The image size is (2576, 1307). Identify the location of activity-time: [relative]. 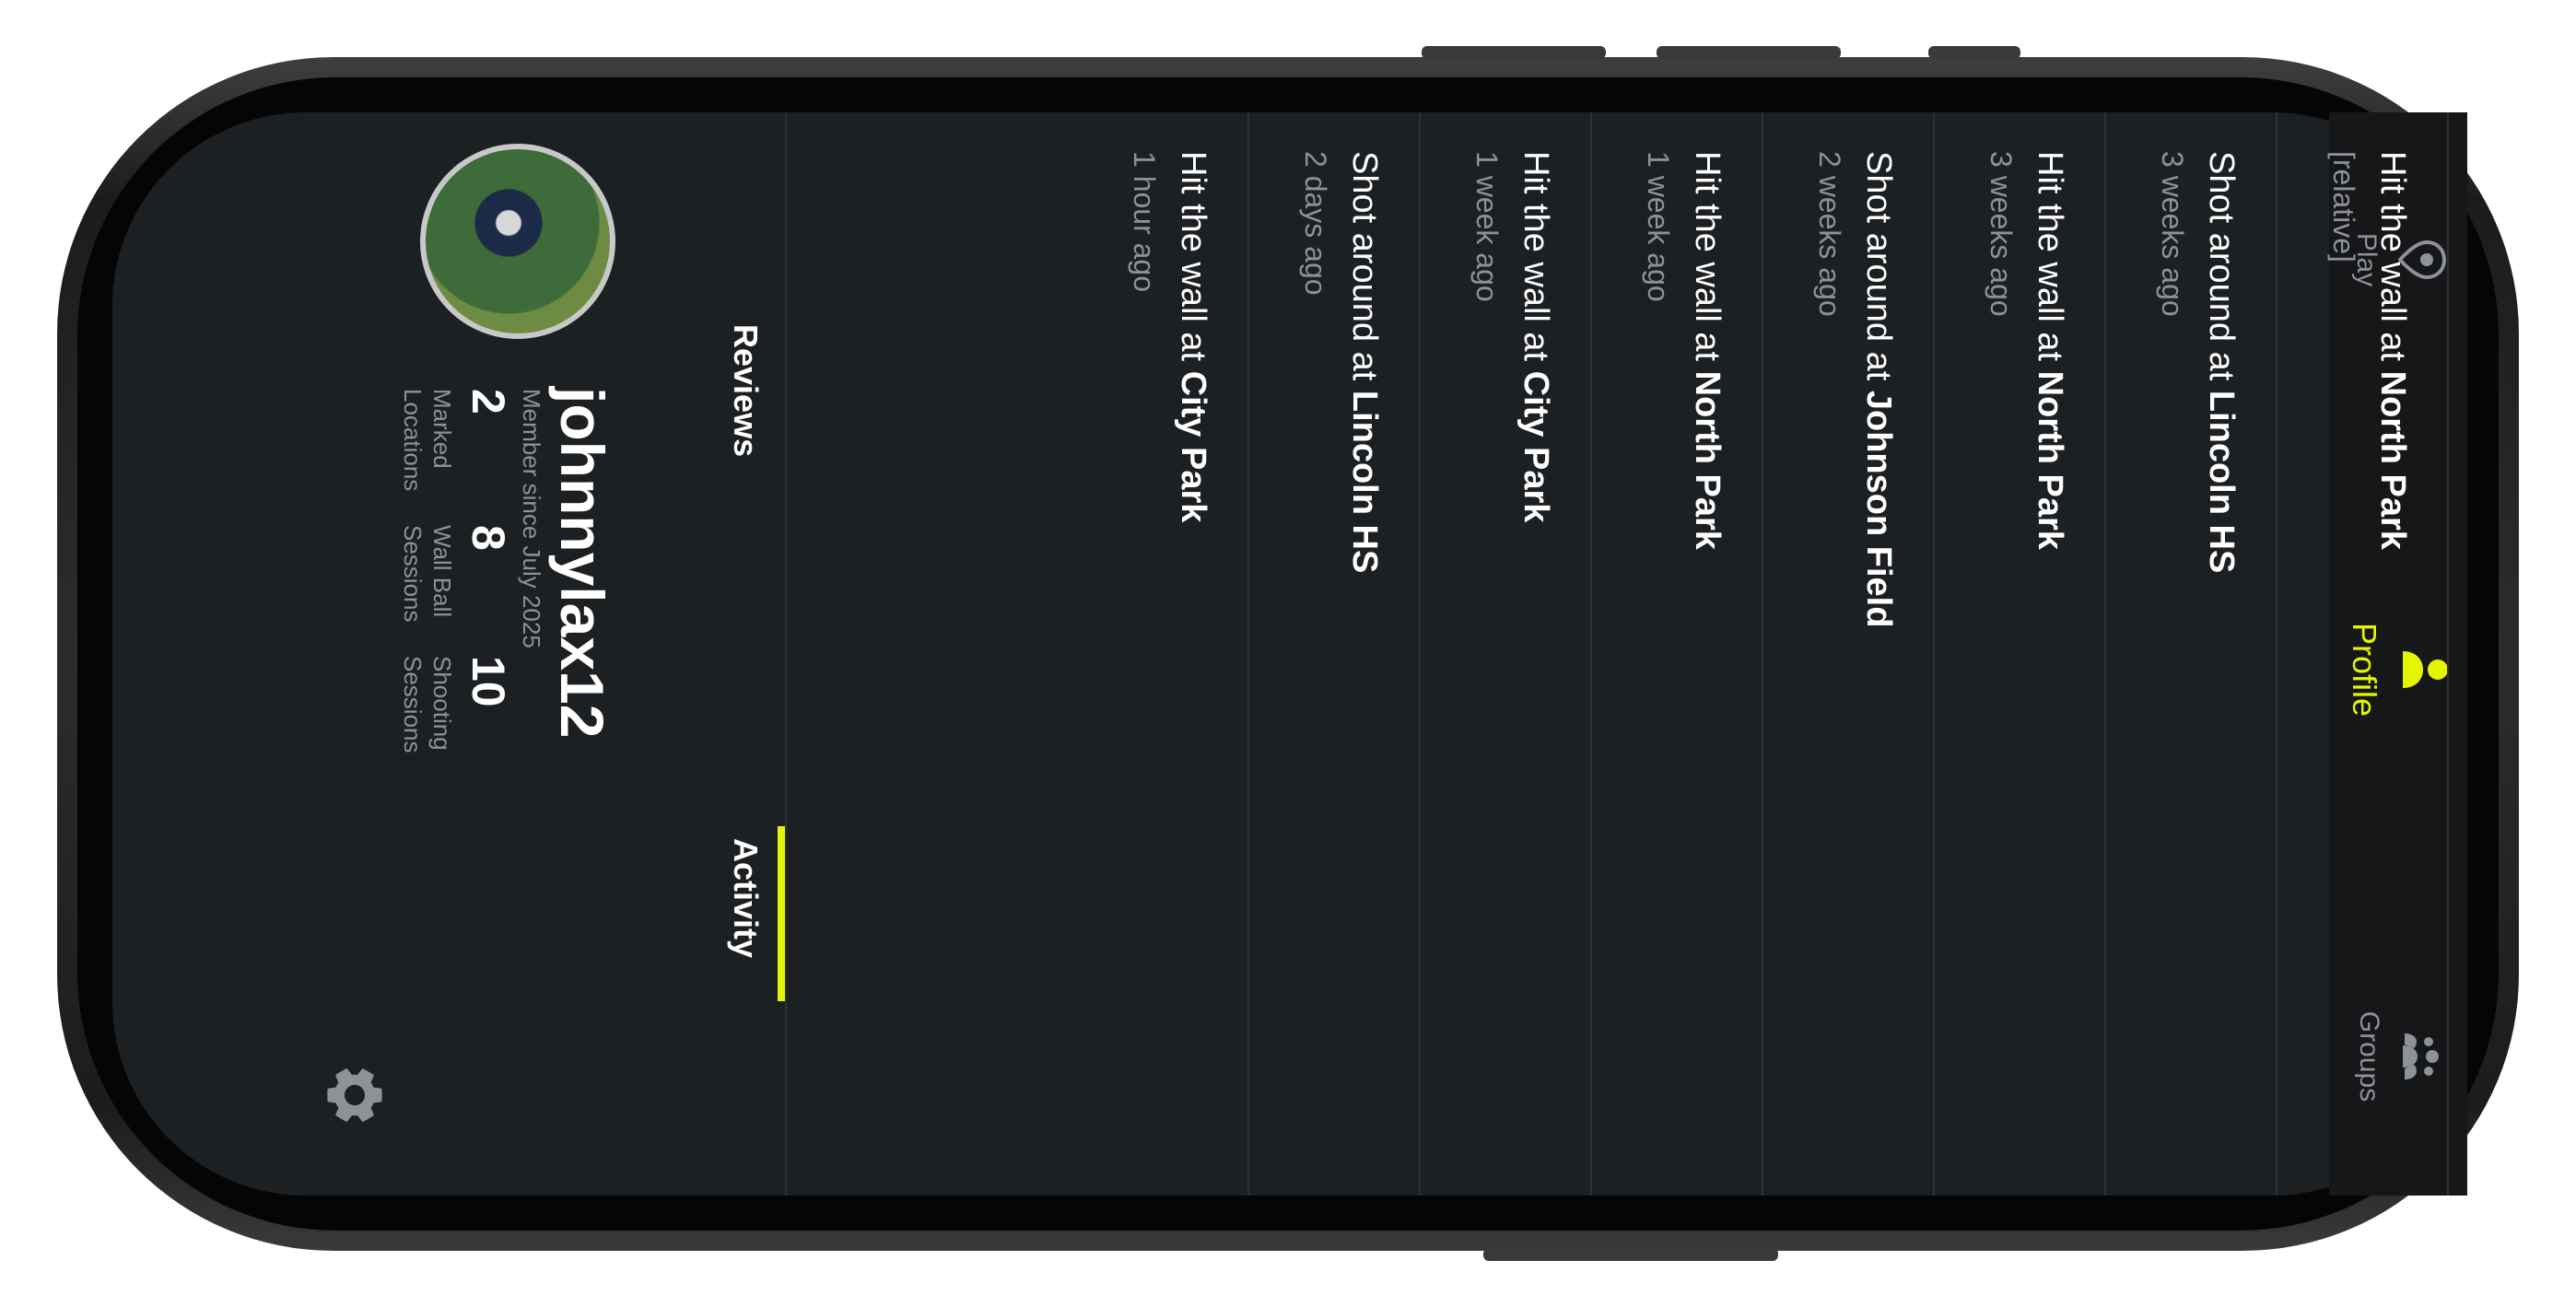
(2343, 207).